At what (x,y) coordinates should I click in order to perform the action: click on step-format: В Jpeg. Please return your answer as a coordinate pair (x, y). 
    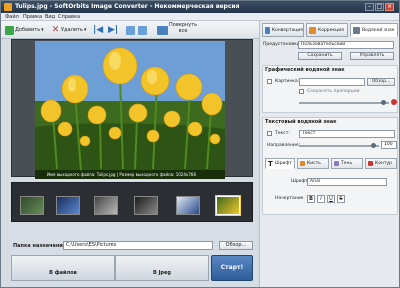
    Looking at the image, I should click on (162, 268).